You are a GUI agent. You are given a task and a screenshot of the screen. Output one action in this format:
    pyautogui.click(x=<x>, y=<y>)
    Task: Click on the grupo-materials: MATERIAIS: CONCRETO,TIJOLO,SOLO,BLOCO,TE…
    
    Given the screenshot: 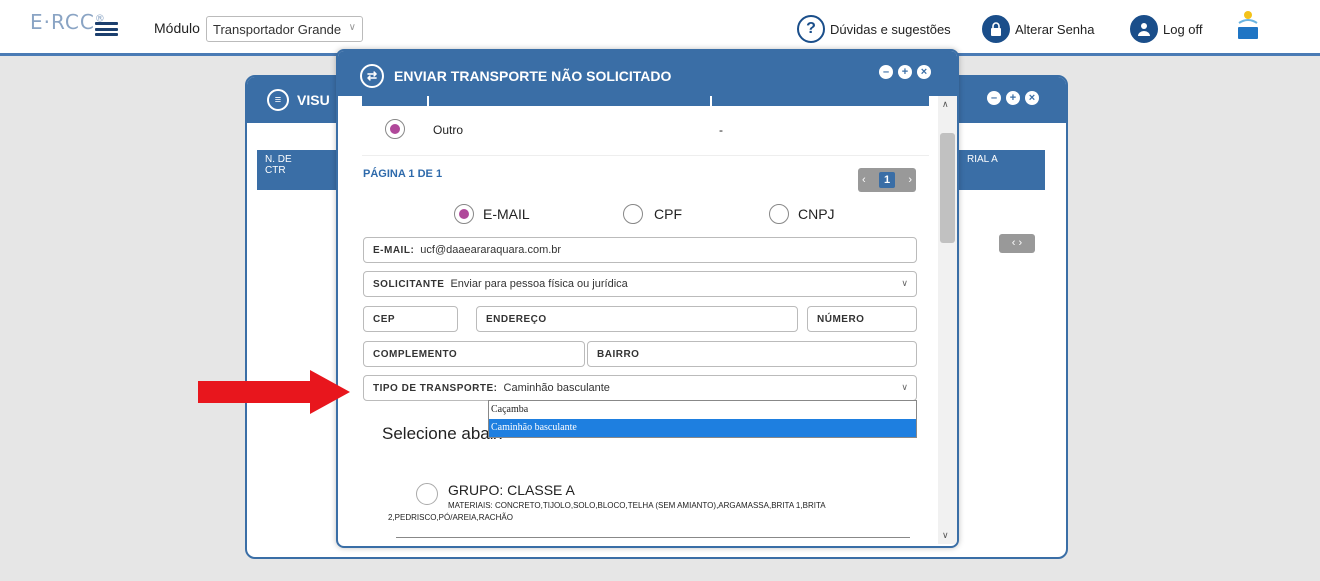 What is the action you would take?
    pyautogui.click(x=638, y=512)
    